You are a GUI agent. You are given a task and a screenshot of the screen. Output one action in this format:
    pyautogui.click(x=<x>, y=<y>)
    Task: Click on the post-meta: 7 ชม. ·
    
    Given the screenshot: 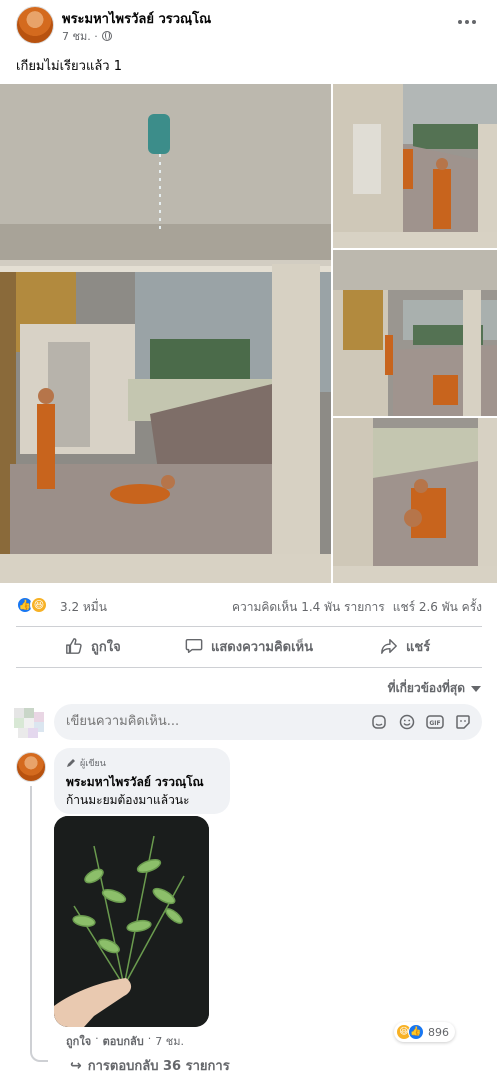 What is the action you would take?
    pyautogui.click(x=87, y=36)
    